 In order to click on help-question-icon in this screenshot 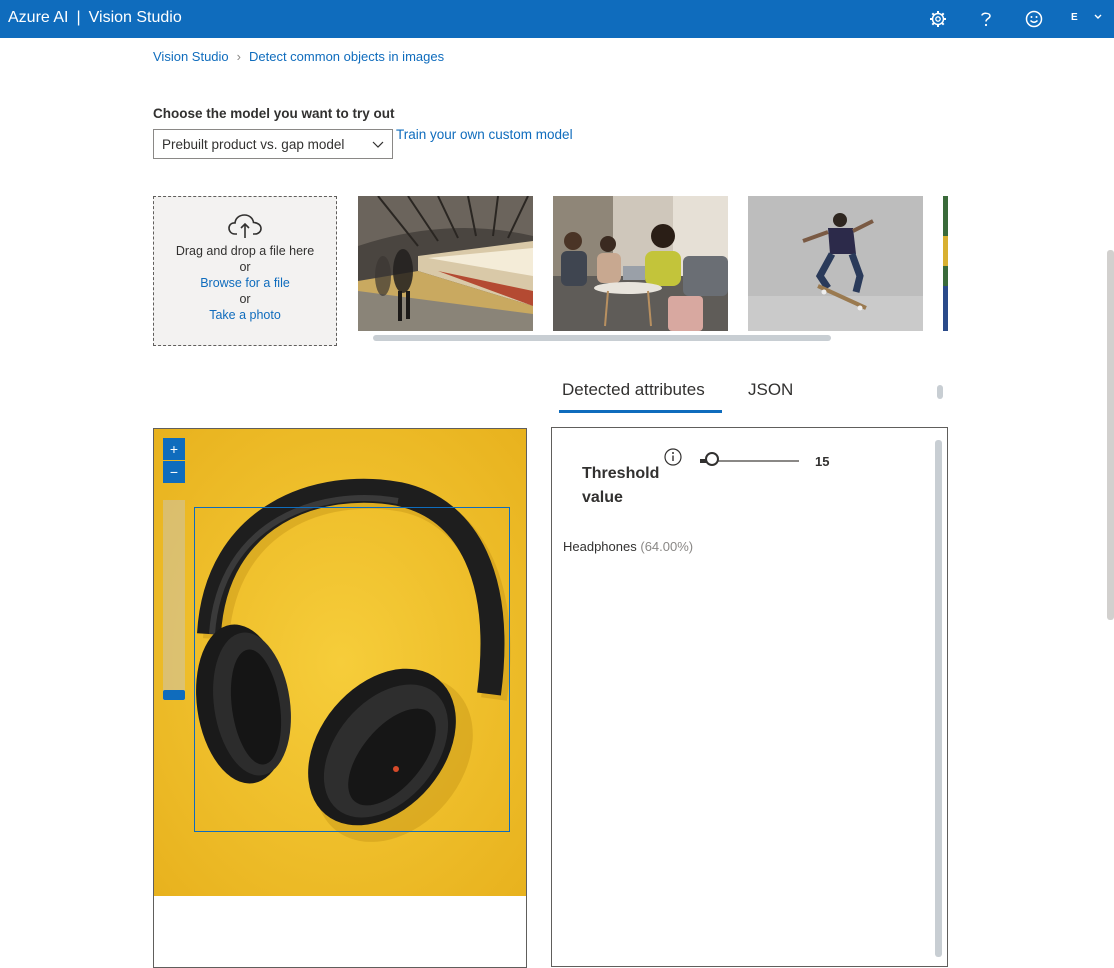, I will do `click(986, 19)`.